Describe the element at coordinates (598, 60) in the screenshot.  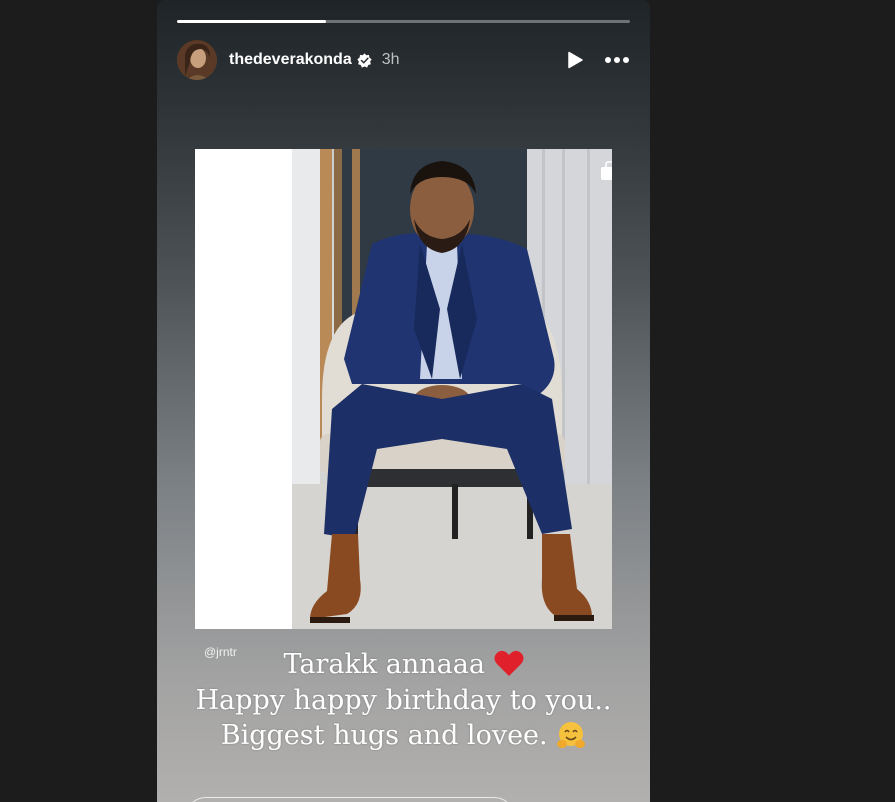
I see `header-actions` at that location.